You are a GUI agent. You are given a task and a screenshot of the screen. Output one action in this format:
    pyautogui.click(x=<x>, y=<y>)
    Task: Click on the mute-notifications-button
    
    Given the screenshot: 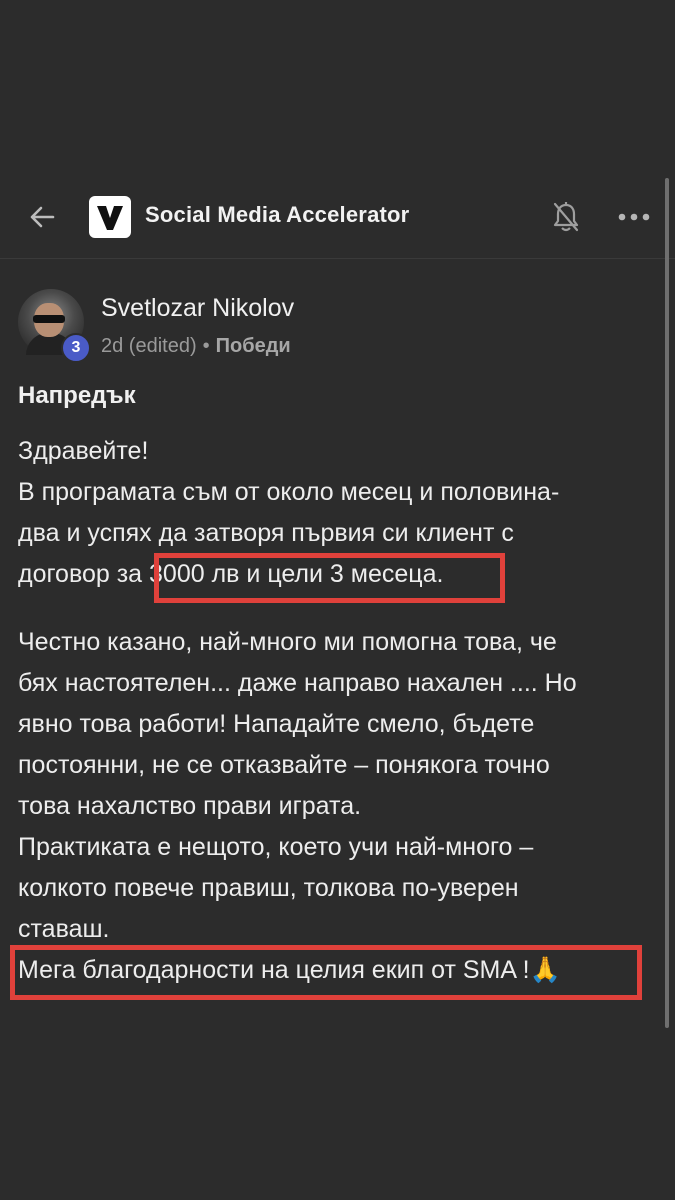 What is the action you would take?
    pyautogui.click(x=566, y=217)
    